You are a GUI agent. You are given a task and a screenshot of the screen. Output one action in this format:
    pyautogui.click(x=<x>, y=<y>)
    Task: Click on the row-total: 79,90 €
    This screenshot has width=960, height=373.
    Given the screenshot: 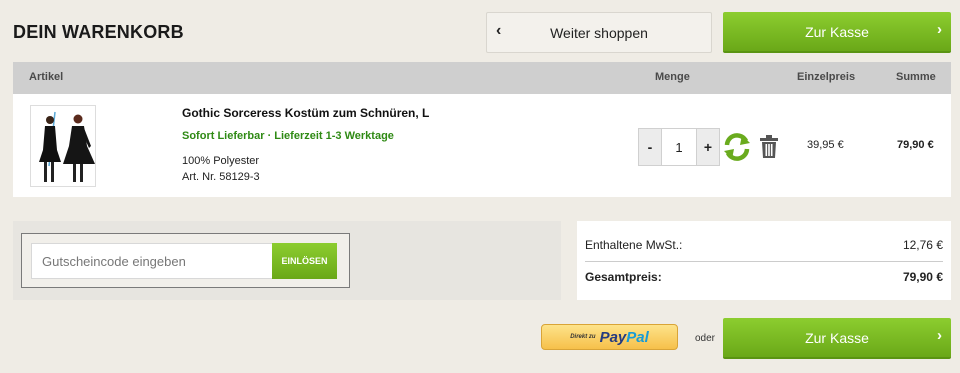 What is the action you would take?
    pyautogui.click(x=915, y=145)
    